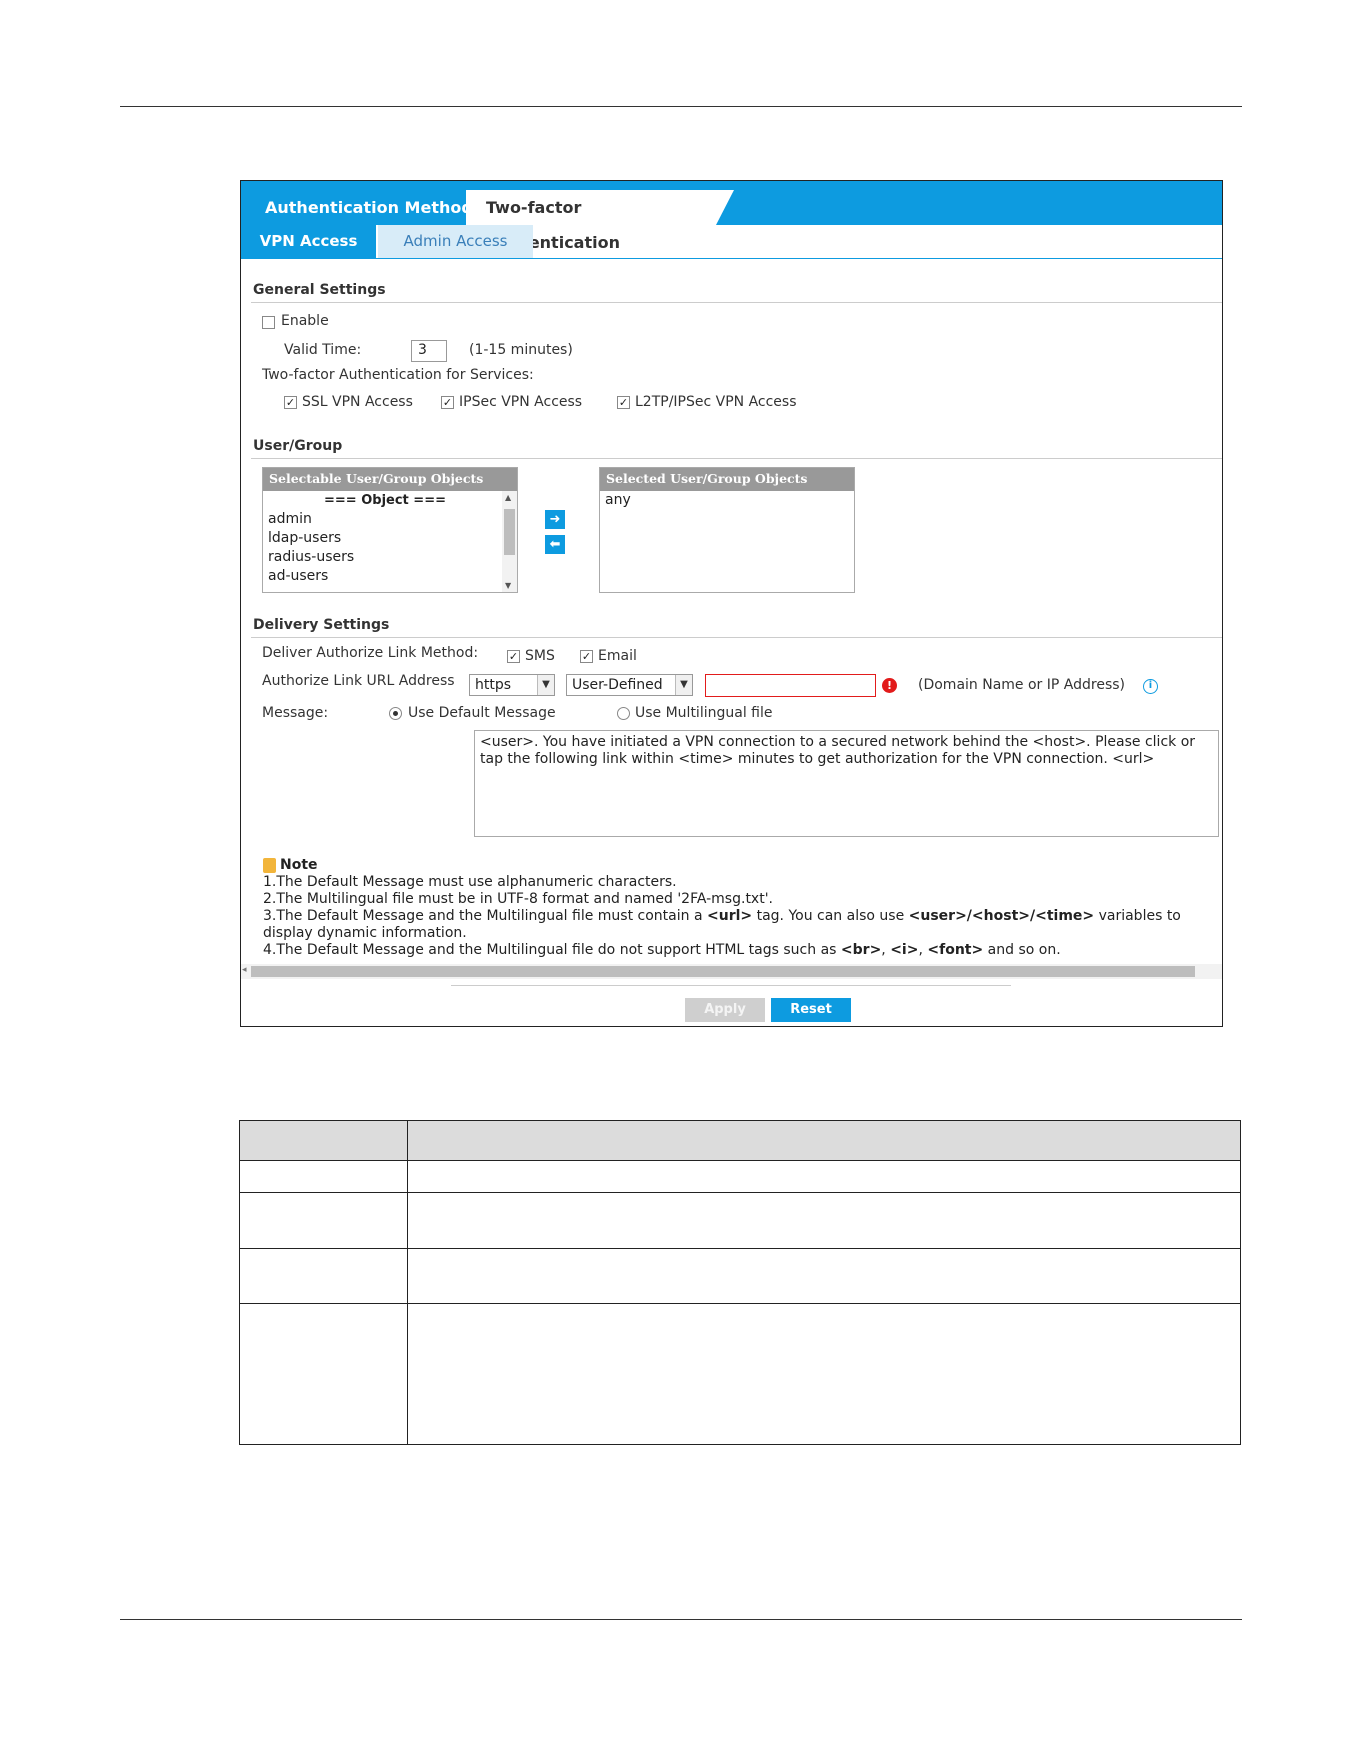 The width and height of the screenshot is (1361, 1761). Describe the element at coordinates (513, 656) in the screenshot. I see `sms-checkbox: ✓` at that location.